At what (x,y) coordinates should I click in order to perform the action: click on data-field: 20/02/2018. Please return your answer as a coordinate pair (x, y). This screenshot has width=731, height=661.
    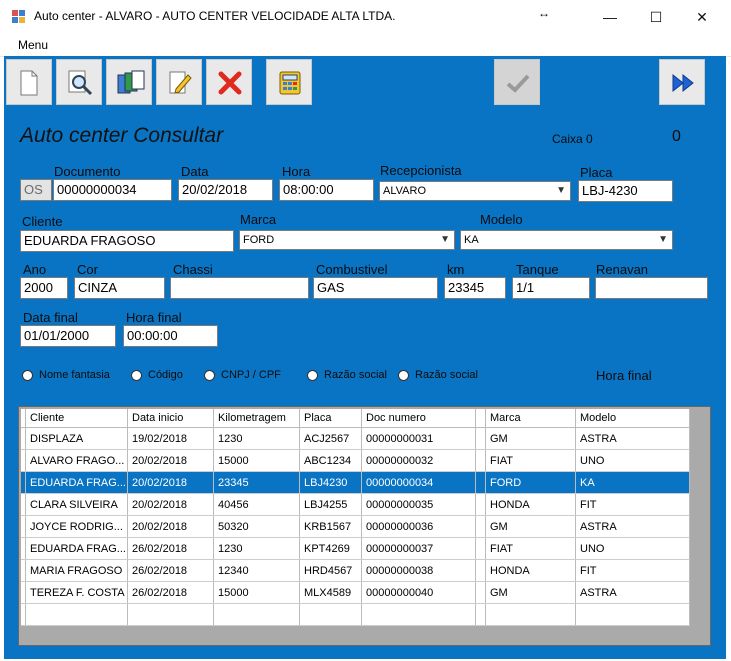
    Looking at the image, I should click on (225, 190).